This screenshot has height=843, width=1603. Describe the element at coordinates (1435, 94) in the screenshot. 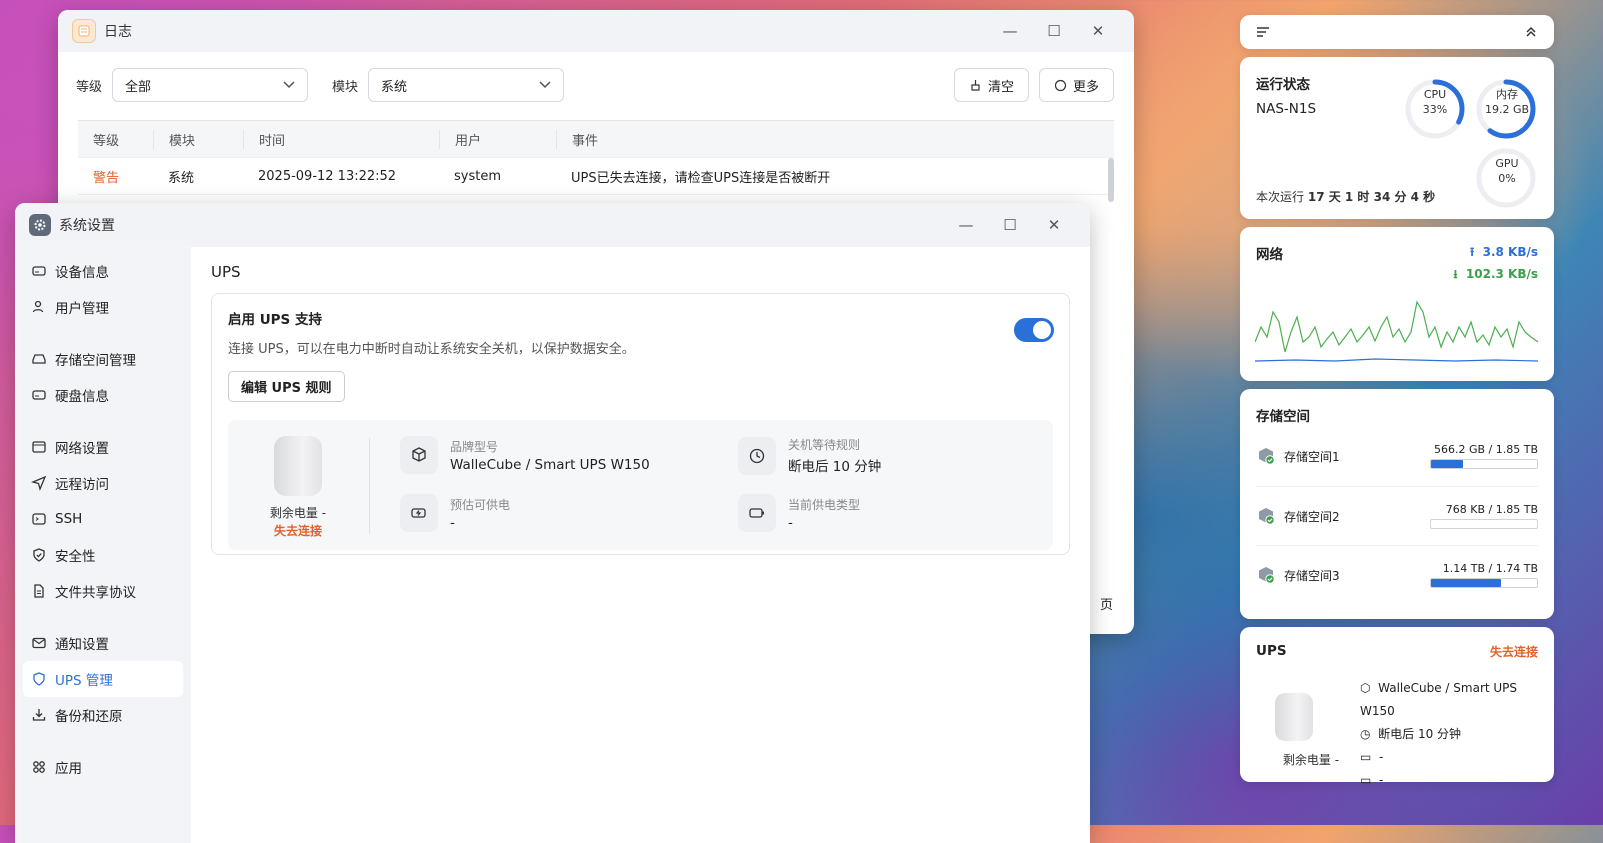

I see `cpu-label: CPU` at that location.